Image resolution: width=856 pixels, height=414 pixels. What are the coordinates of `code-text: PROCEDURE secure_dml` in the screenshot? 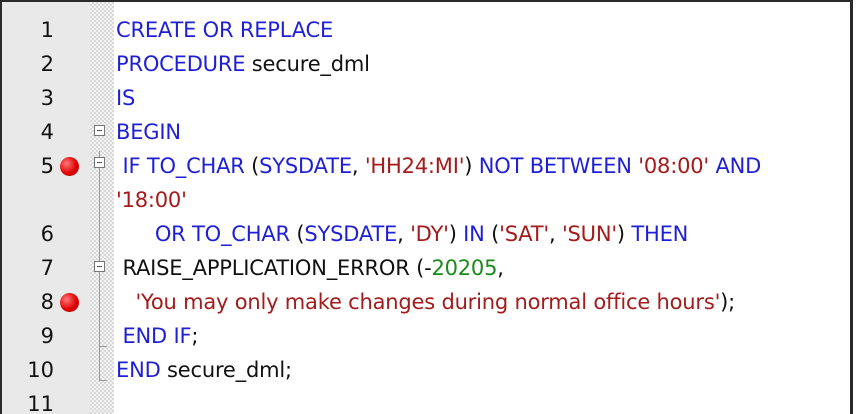 It's located at (243, 64).